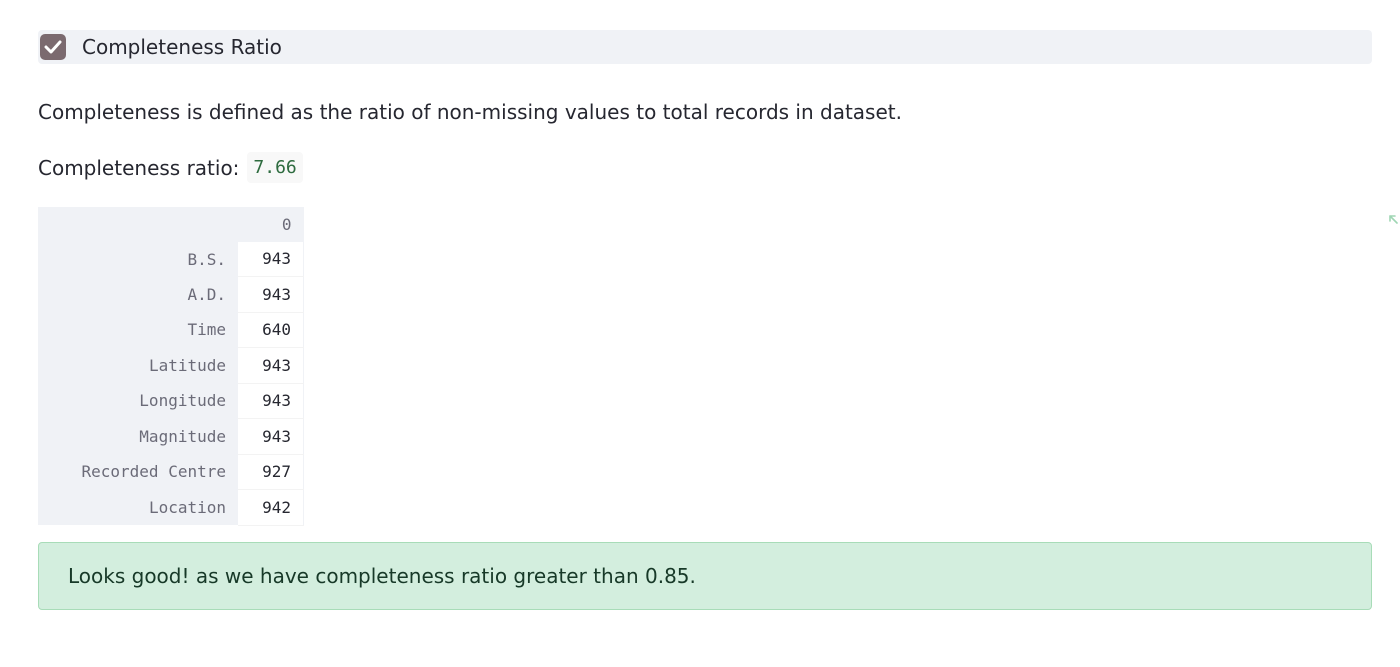 Image resolution: width=1400 pixels, height=667 pixels. I want to click on completeness-checkbox: Completeness Ratio, so click(705, 47).